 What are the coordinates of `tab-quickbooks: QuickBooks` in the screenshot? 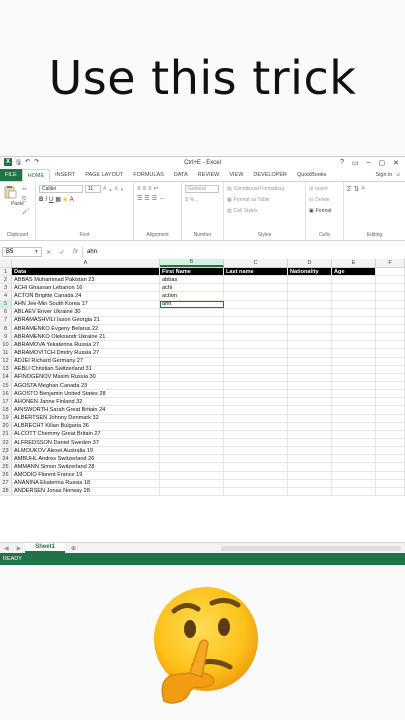 It's located at (311, 175).